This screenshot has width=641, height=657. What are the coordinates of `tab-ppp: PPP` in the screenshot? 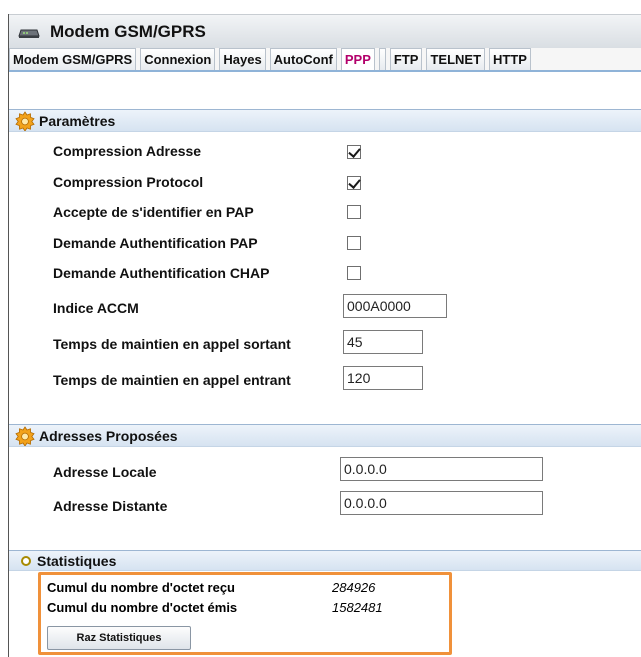 It's located at (357, 59).